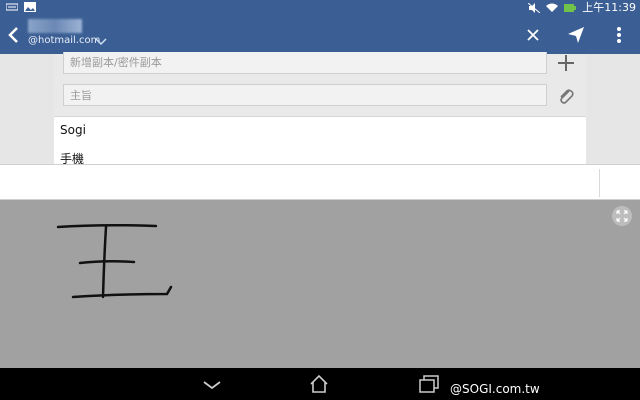 This screenshot has width=640, height=400. I want to click on watermark: @SOGI.com.tw, so click(495, 389).